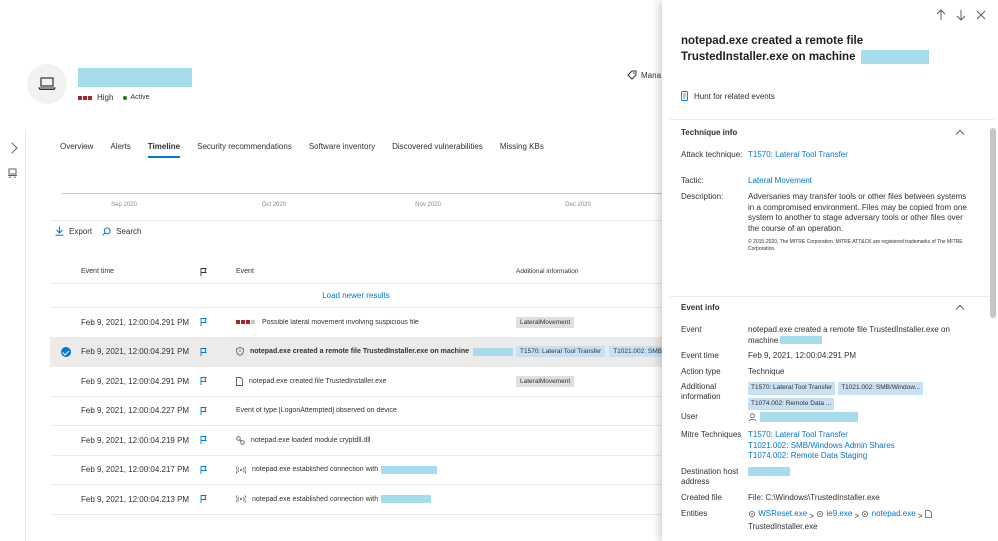 The width and height of the screenshot is (998, 541). I want to click on tactic-label: Tactic:, so click(692, 180).